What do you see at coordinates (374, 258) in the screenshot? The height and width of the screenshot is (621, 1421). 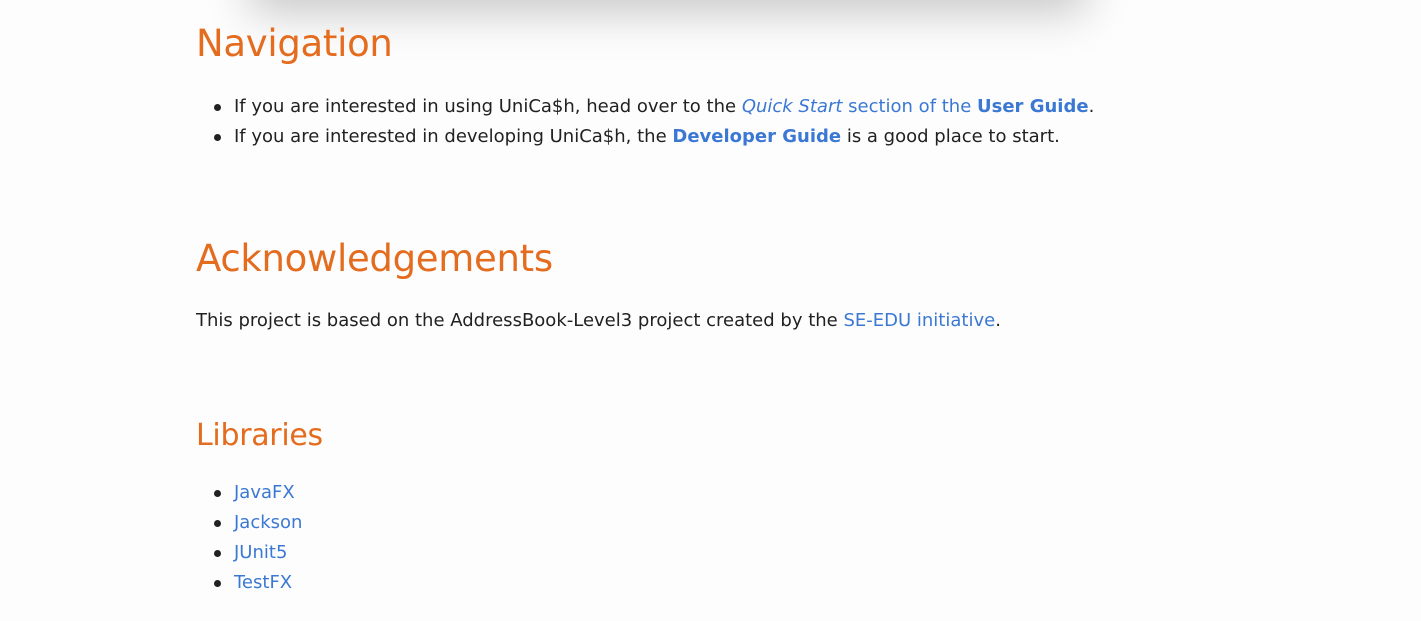 I see `acknowledgements-heading: Acknowledgements` at bounding box center [374, 258].